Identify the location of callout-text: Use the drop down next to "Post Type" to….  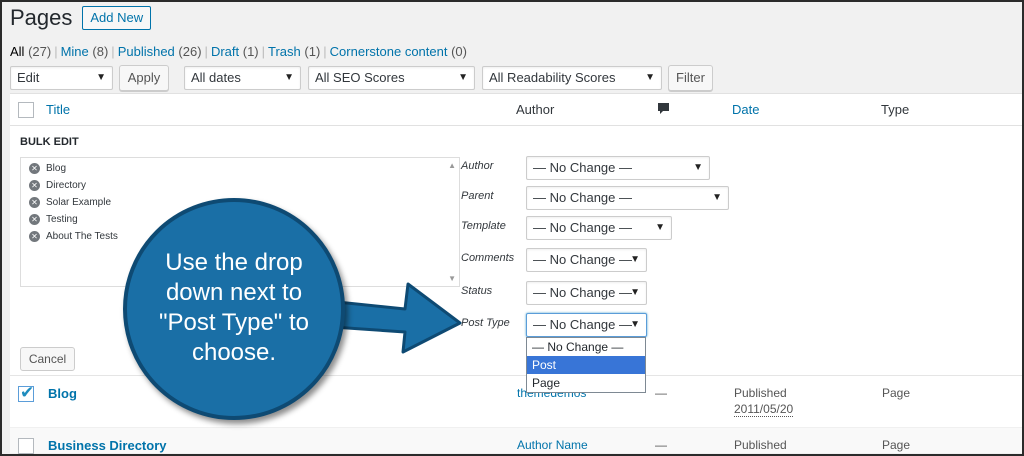
(233, 307).